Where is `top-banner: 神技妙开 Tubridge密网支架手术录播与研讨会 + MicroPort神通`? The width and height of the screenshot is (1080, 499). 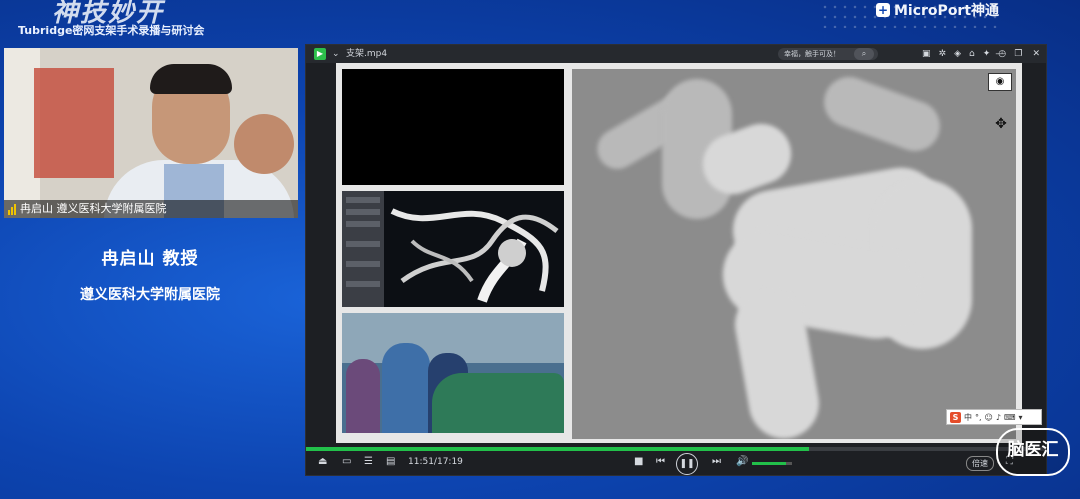 top-banner: 神技妙开 Tubridge密网支架手术录播与研讨会 + MicroPort神通 is located at coordinates (540, 22).